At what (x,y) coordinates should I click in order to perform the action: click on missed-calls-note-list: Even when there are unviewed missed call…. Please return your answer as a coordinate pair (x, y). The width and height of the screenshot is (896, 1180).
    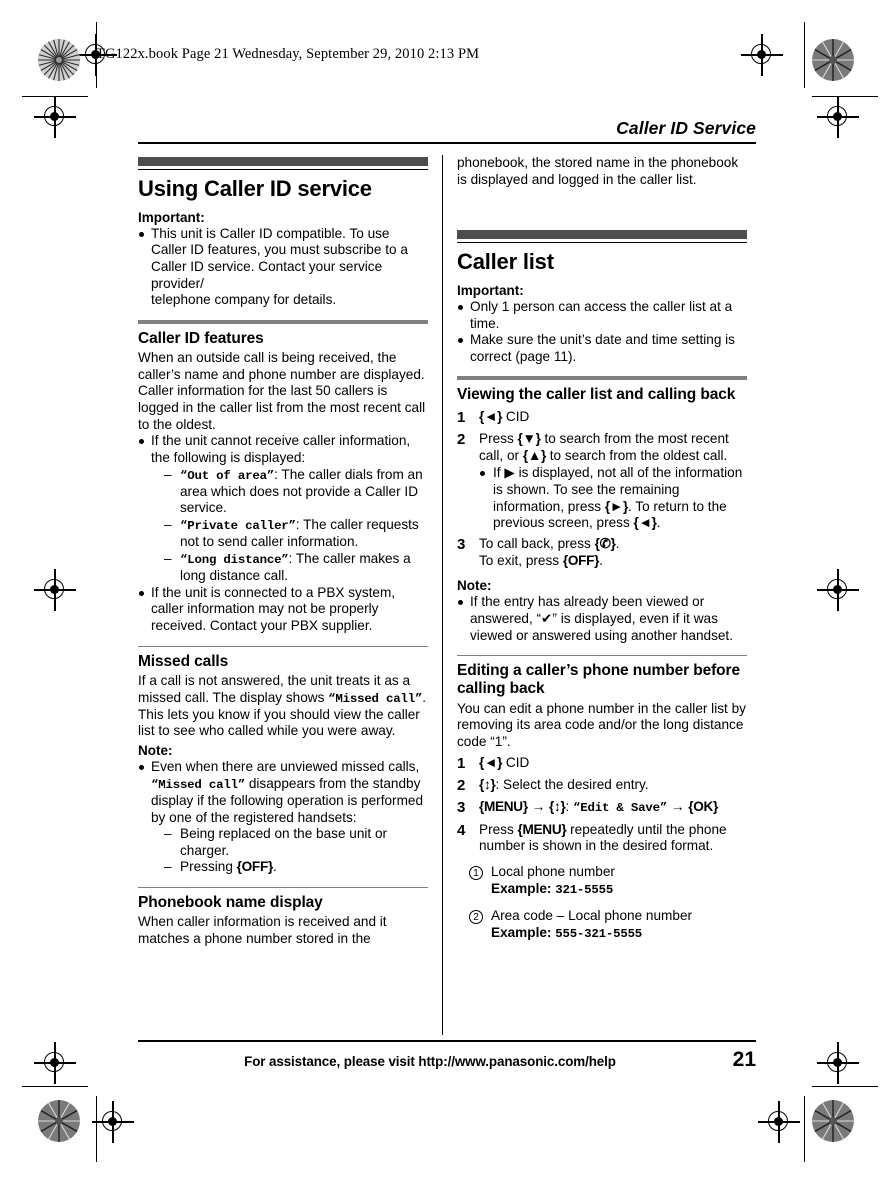
    Looking at the image, I should click on (283, 817).